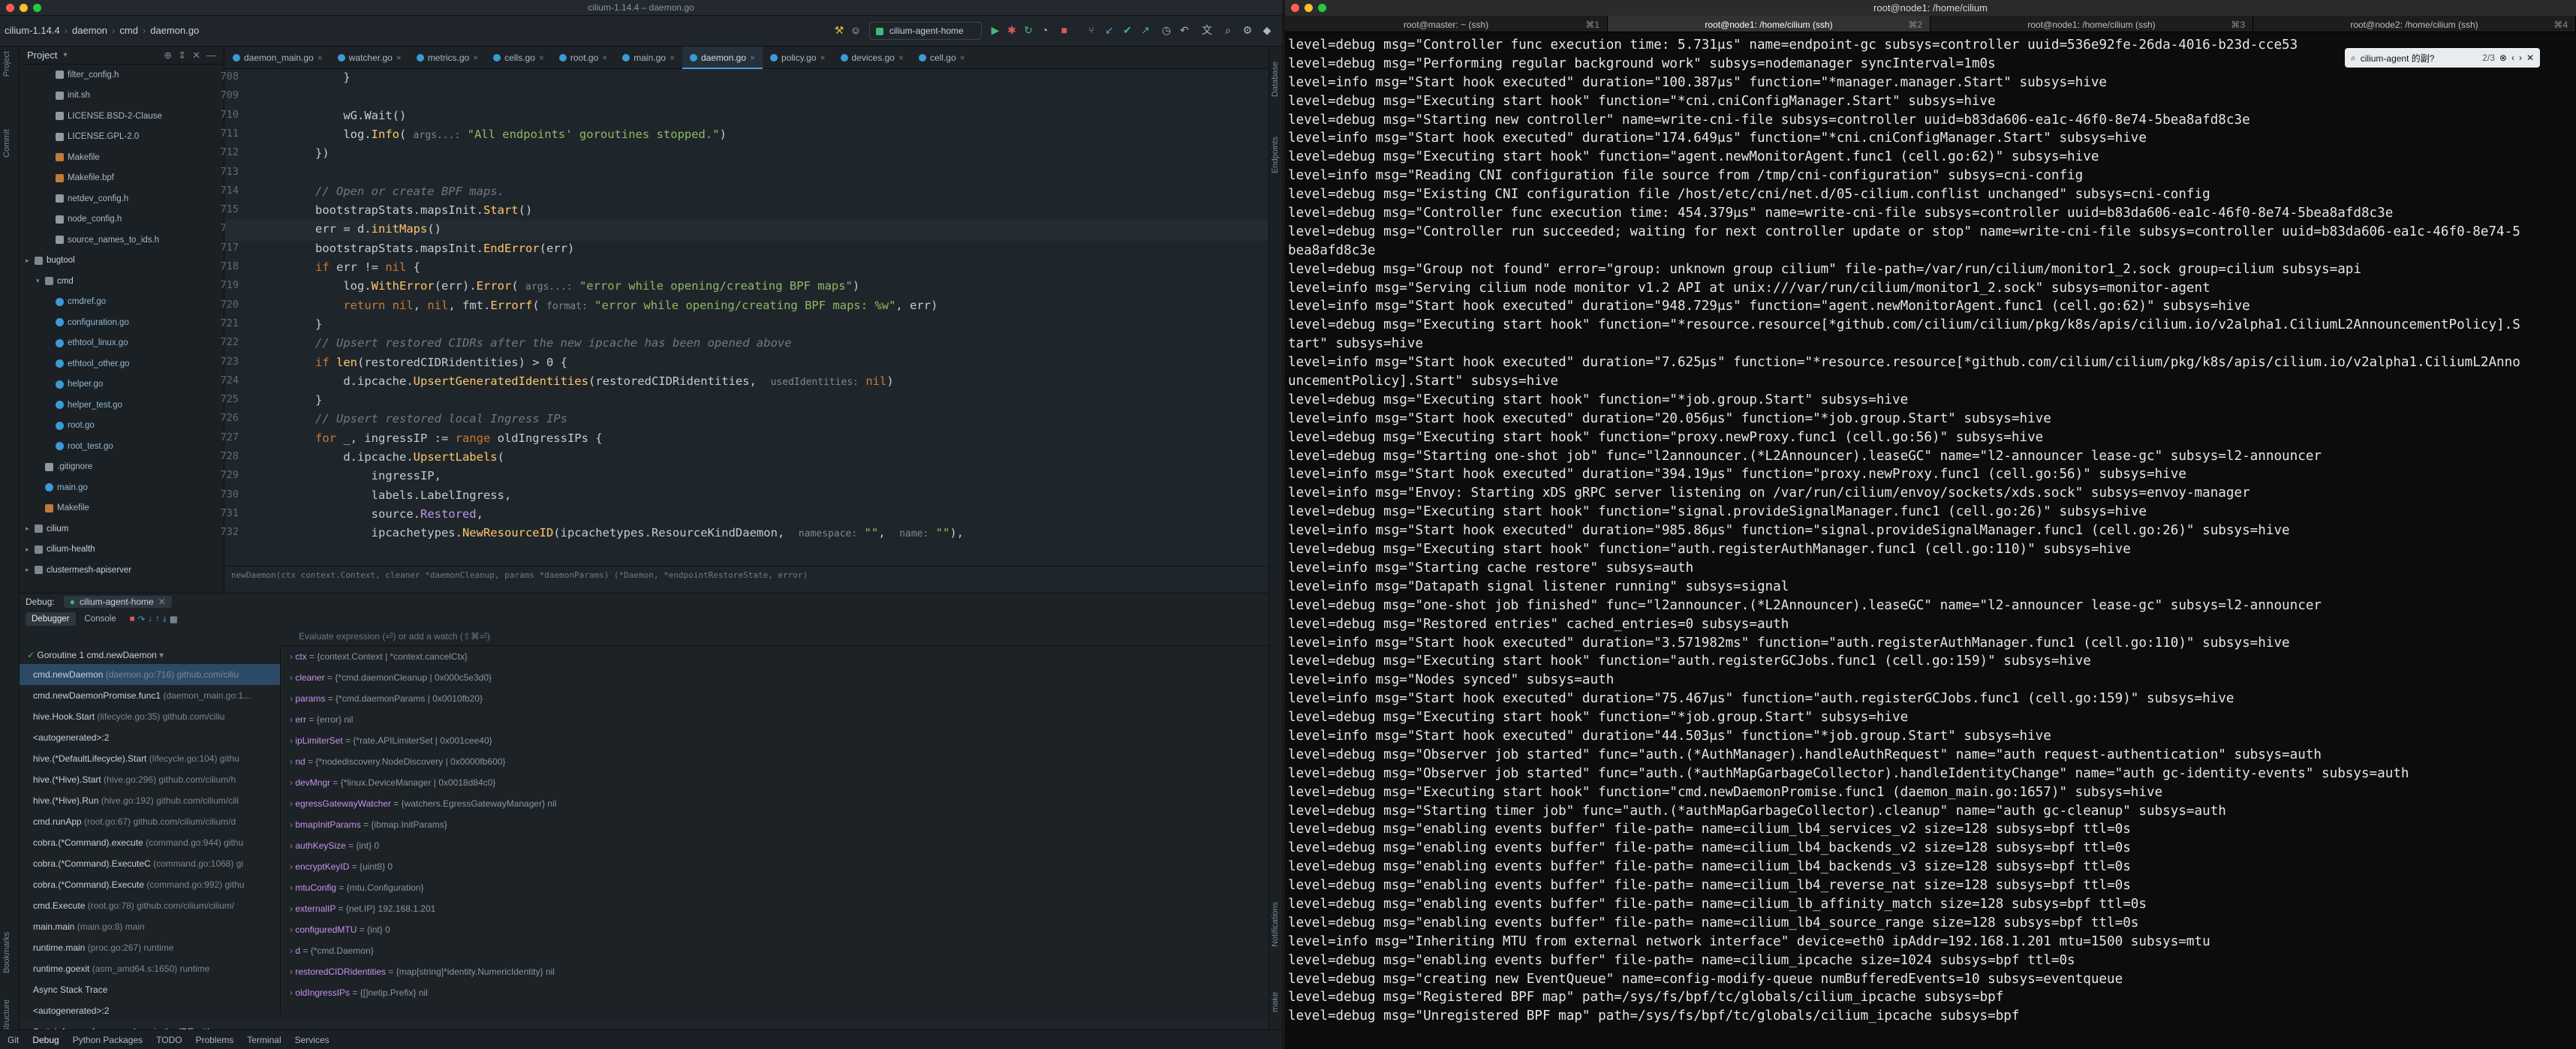 The height and width of the screenshot is (1049, 2576). What do you see at coordinates (781, 929) in the screenshot?
I see `variable-row: › configuredMTU = {int} 0` at bounding box center [781, 929].